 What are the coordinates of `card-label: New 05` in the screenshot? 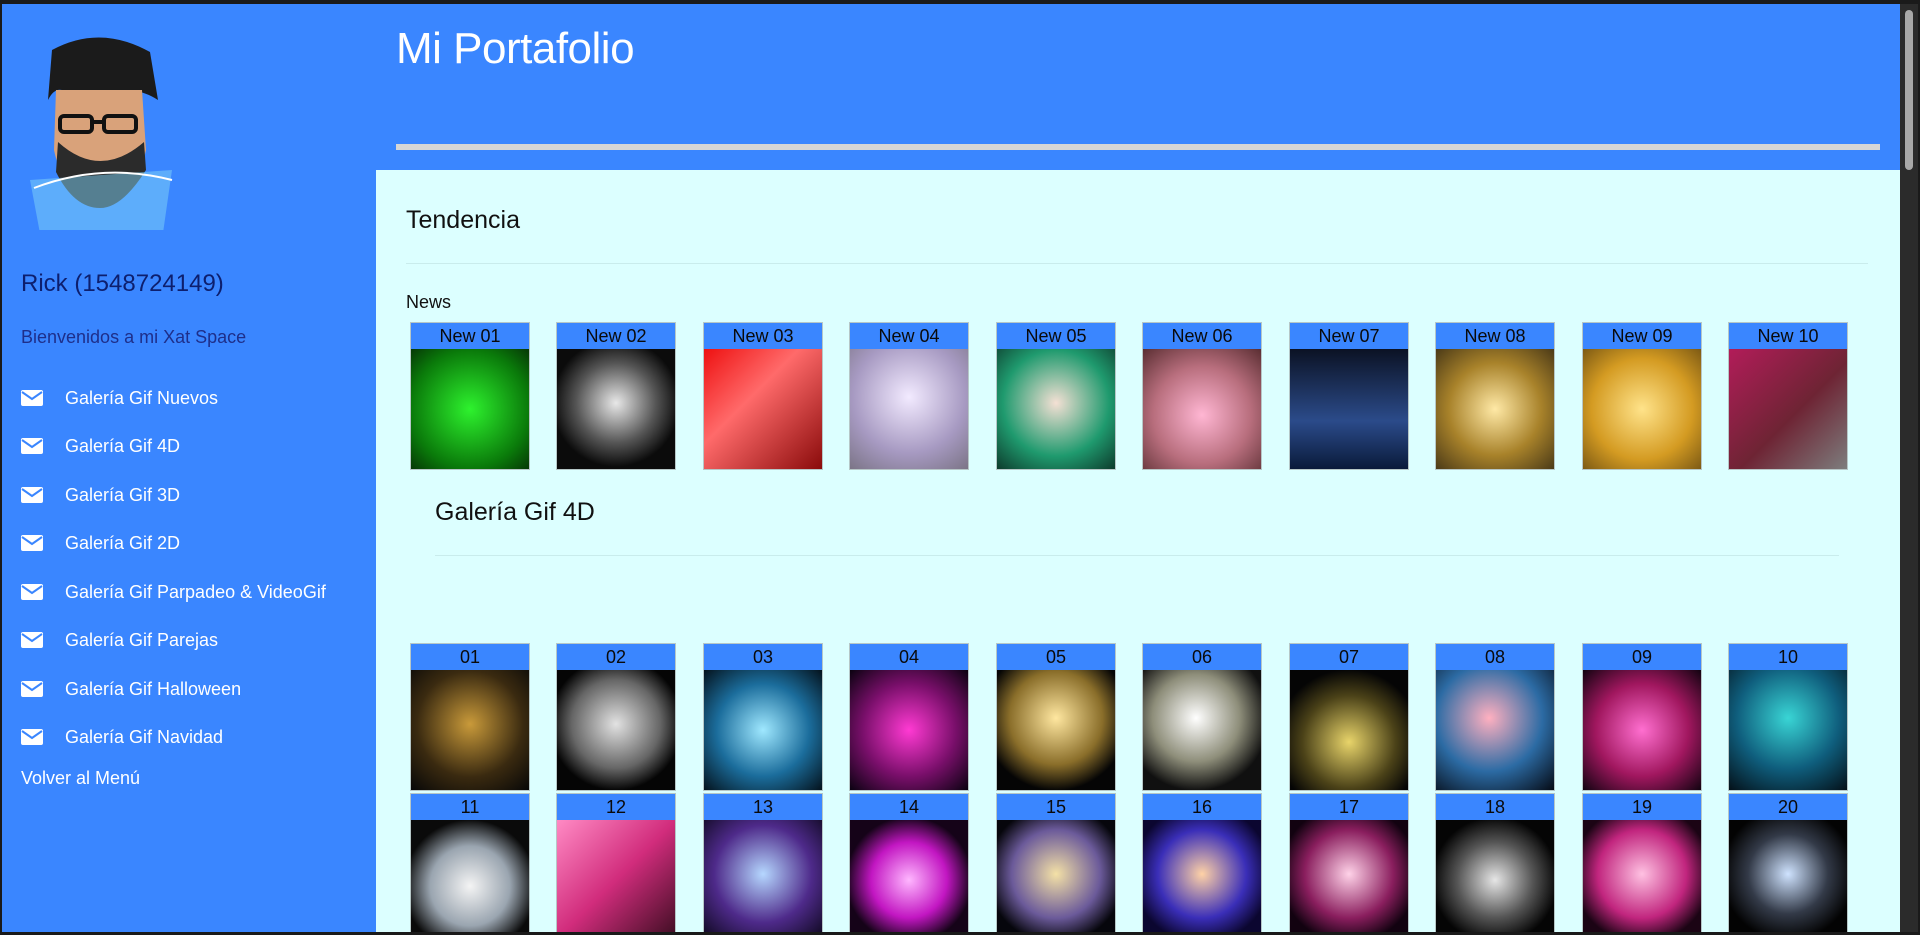 It's located at (1056, 336).